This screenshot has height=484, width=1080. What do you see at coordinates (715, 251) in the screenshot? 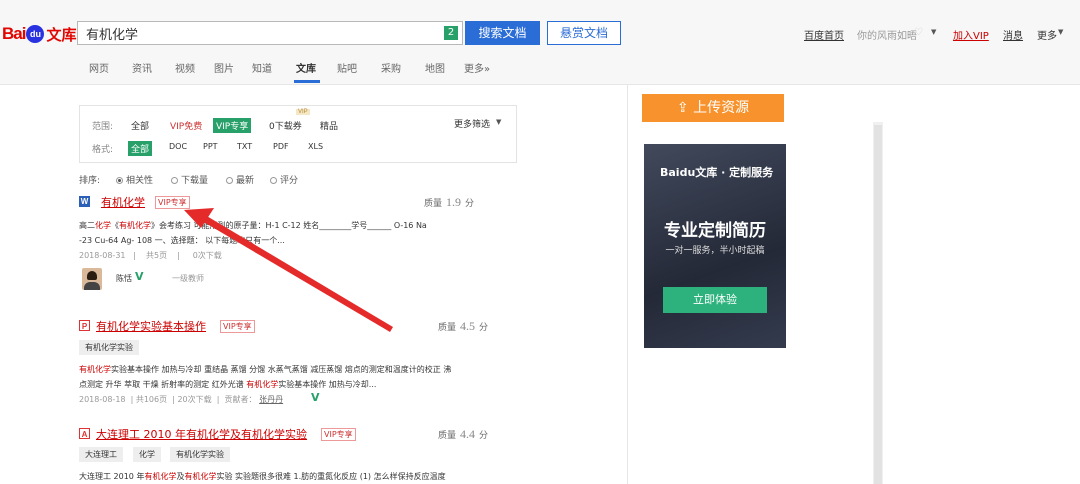
I see `ad-subtitle: 一对一服务，半小时起稿` at bounding box center [715, 251].